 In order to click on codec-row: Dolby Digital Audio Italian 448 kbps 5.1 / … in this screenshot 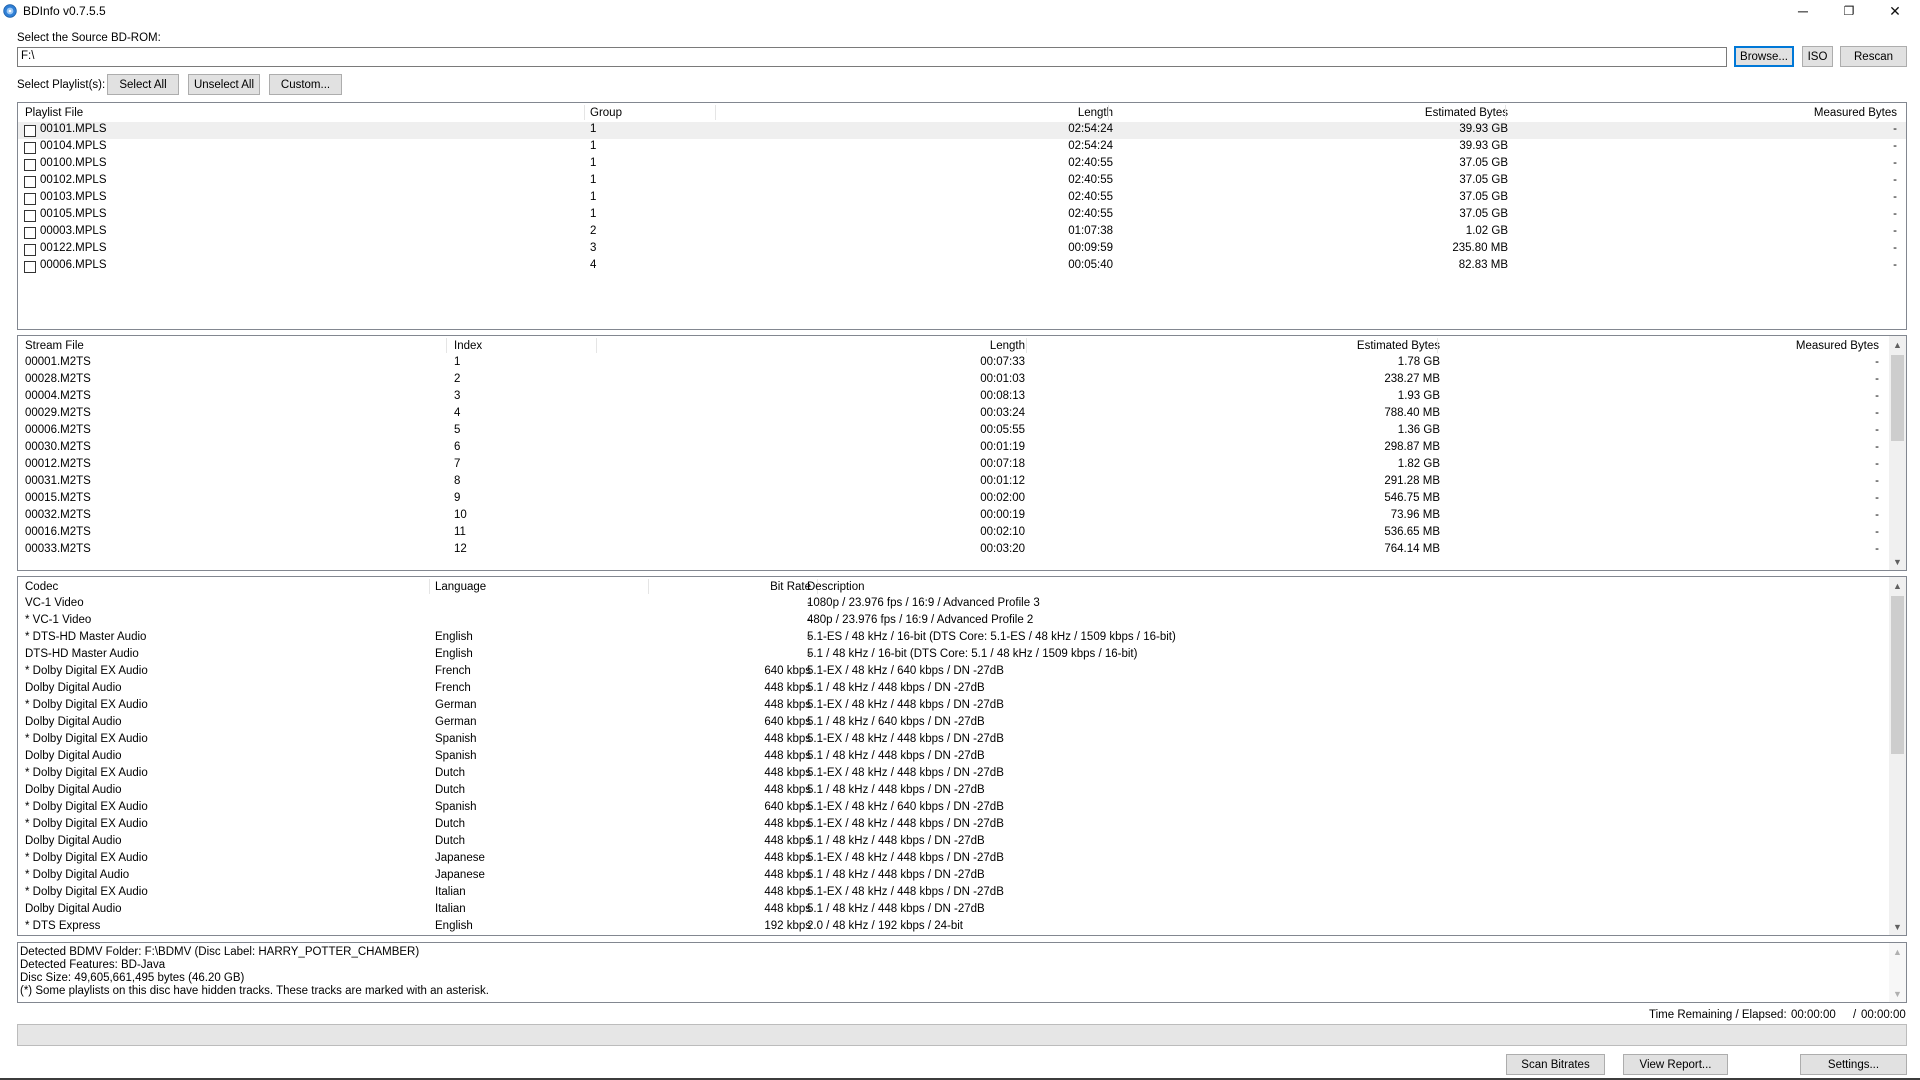, I will do `click(953, 910)`.